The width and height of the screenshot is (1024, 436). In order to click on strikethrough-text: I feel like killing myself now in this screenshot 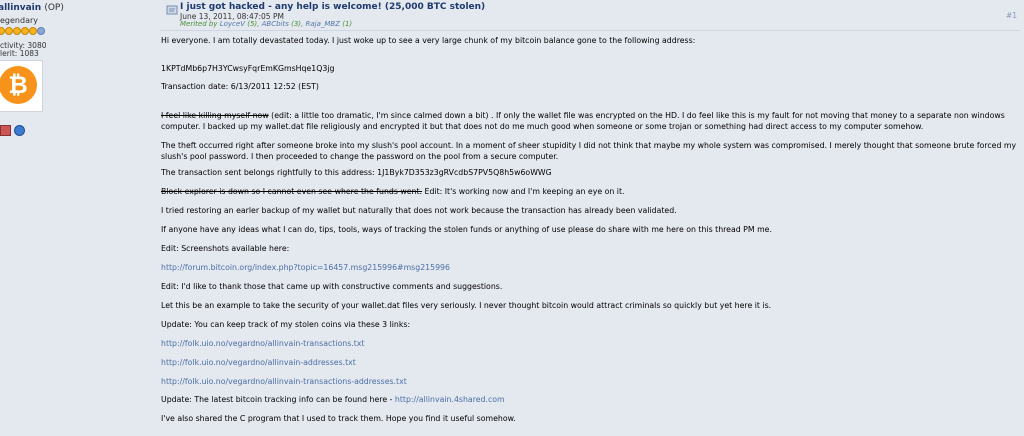, I will do `click(215, 115)`.